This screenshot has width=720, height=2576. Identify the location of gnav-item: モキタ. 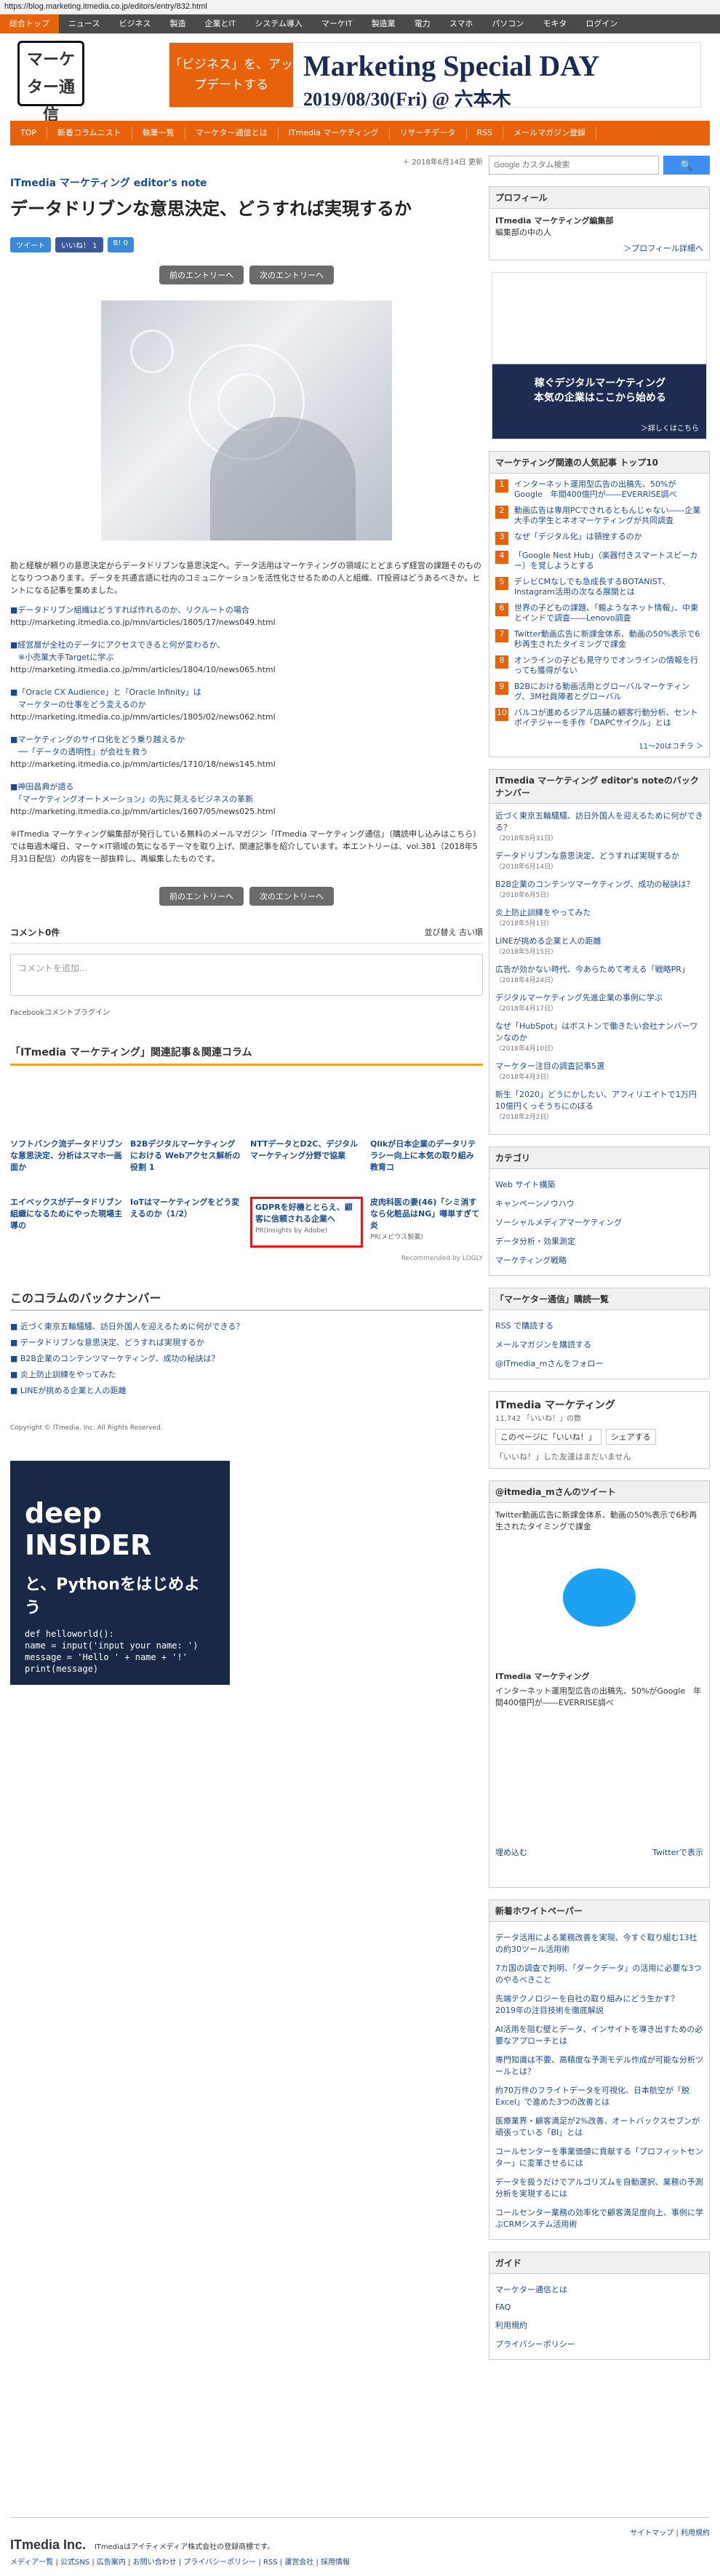
(554, 24).